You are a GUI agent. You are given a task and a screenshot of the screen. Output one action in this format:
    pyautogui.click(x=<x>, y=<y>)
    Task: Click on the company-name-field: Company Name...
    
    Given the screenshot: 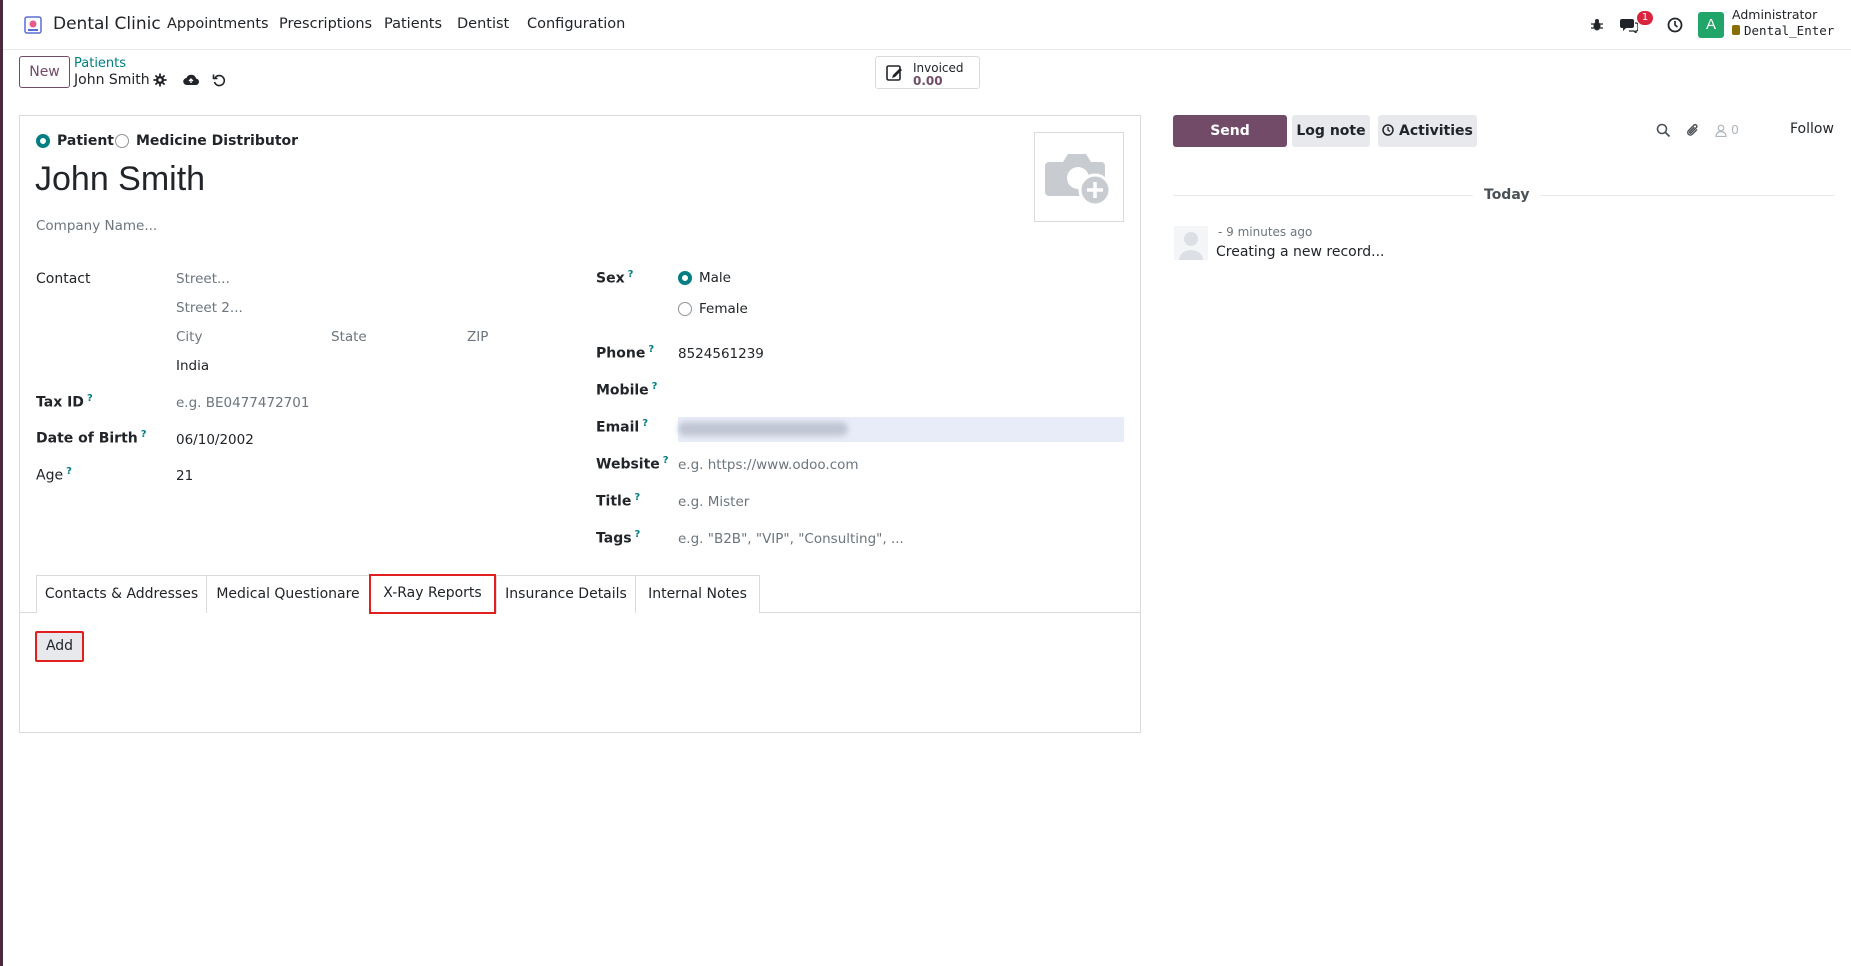 What is the action you would take?
    pyautogui.click(x=96, y=226)
    